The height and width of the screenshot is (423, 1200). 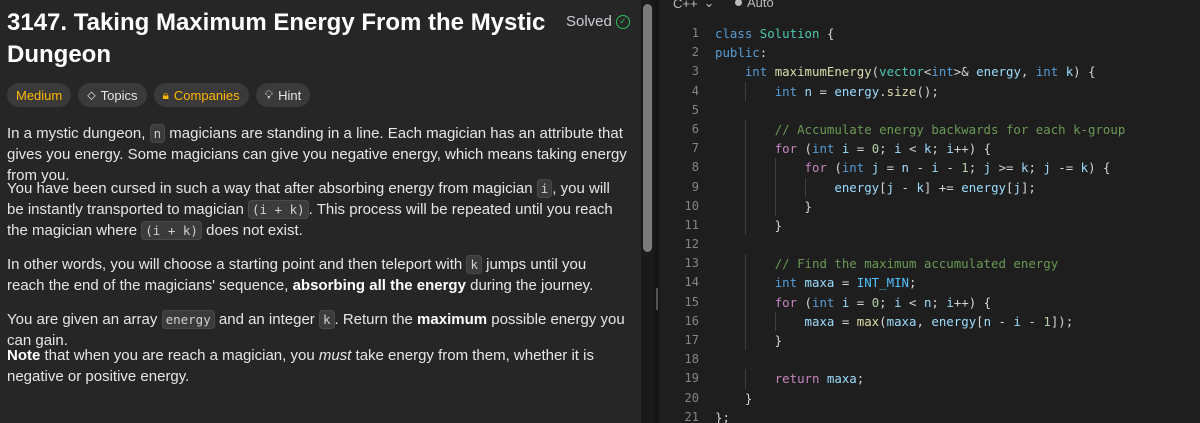 What do you see at coordinates (901, 91) in the screenshot?
I see `code-token: size` at bounding box center [901, 91].